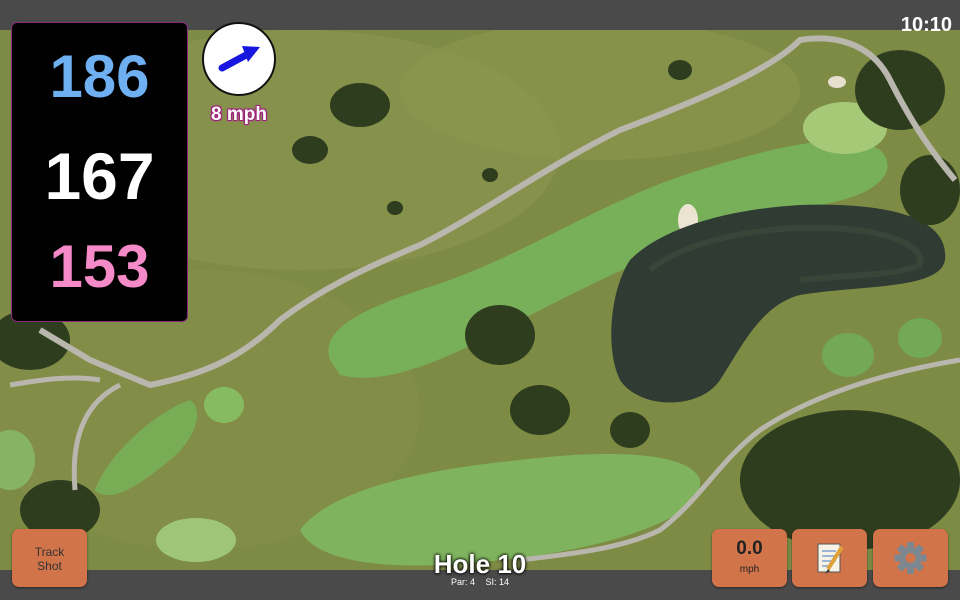  What do you see at coordinates (462, 582) in the screenshot?
I see `hole-par: Par: 4` at bounding box center [462, 582].